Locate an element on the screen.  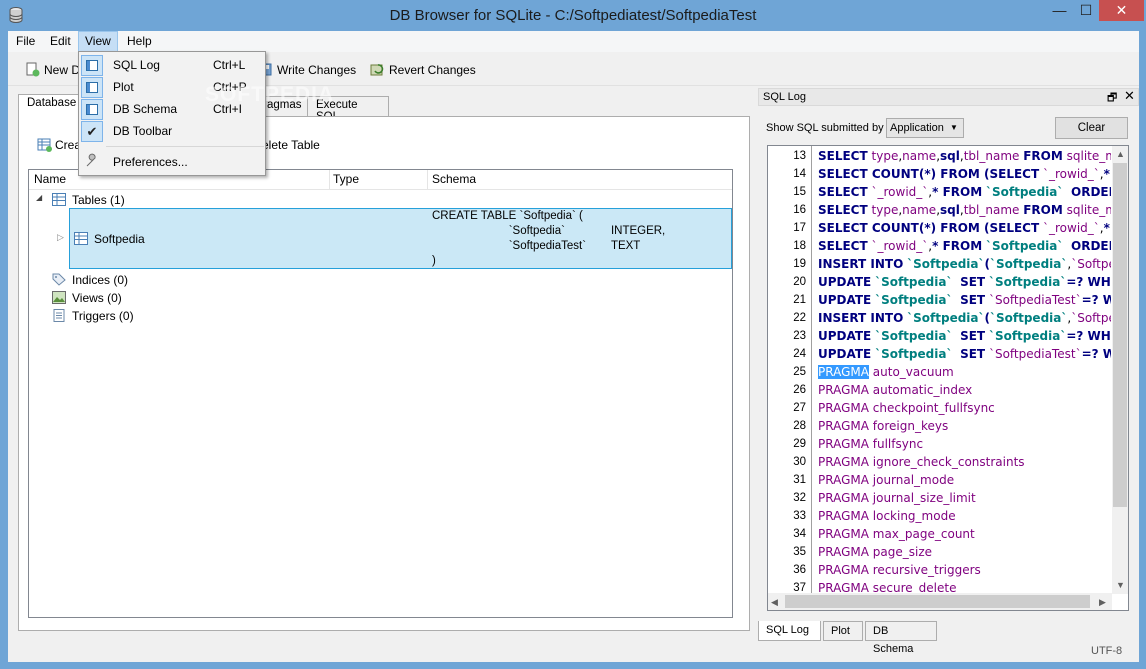
dock-float-icon: 🗗 is located at coordinates (1112, 98).